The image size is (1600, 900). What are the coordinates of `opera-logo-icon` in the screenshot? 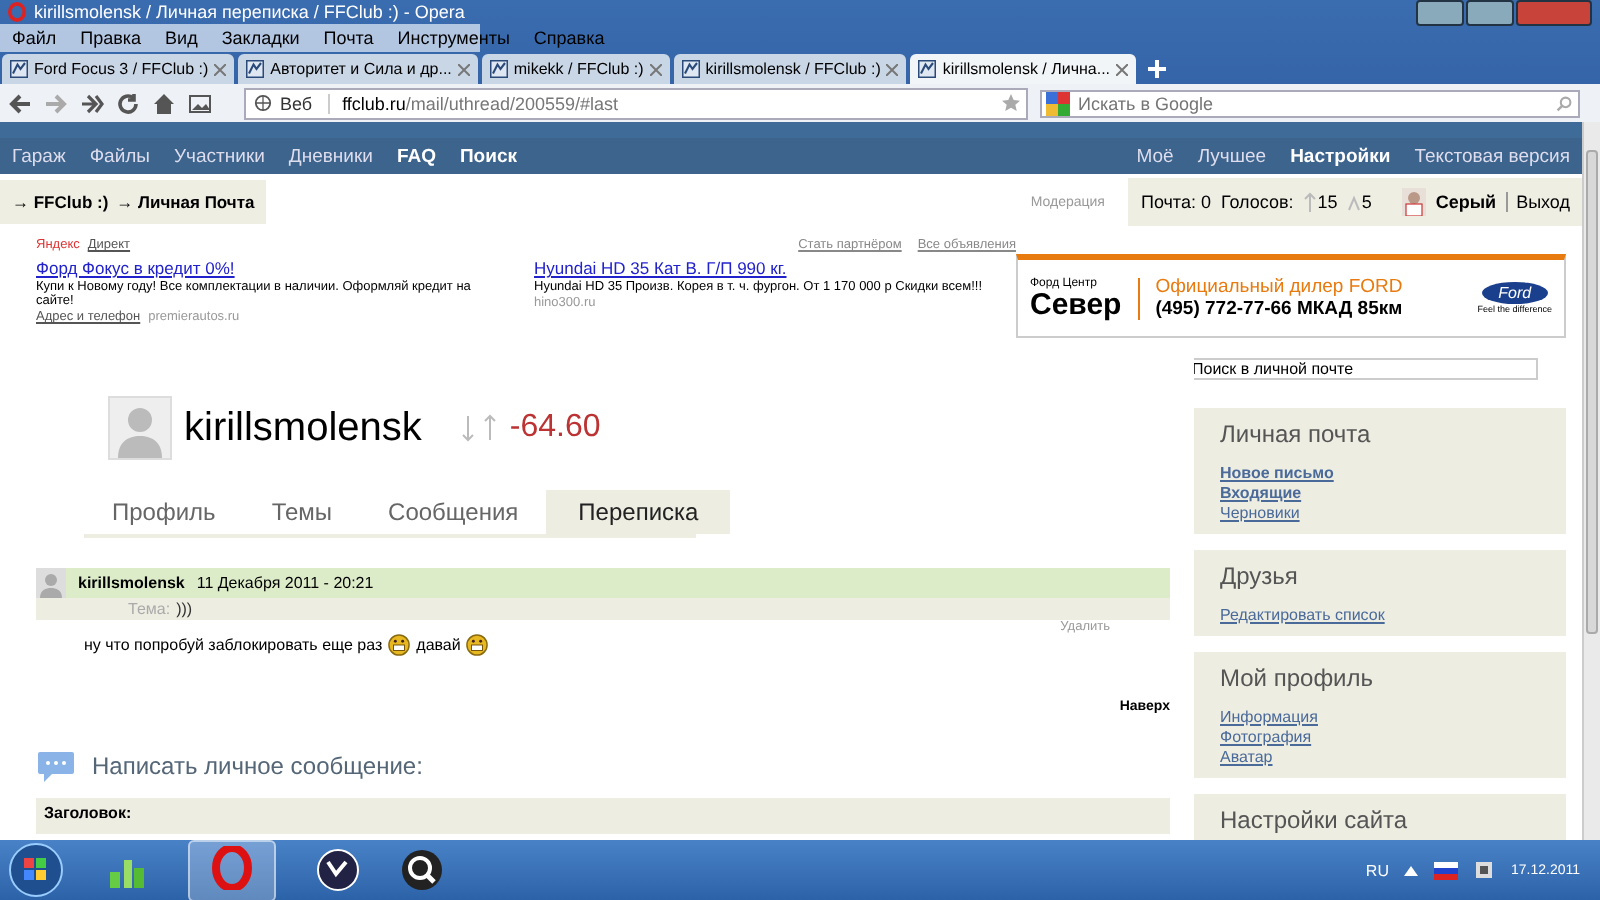 It's located at (17, 12).